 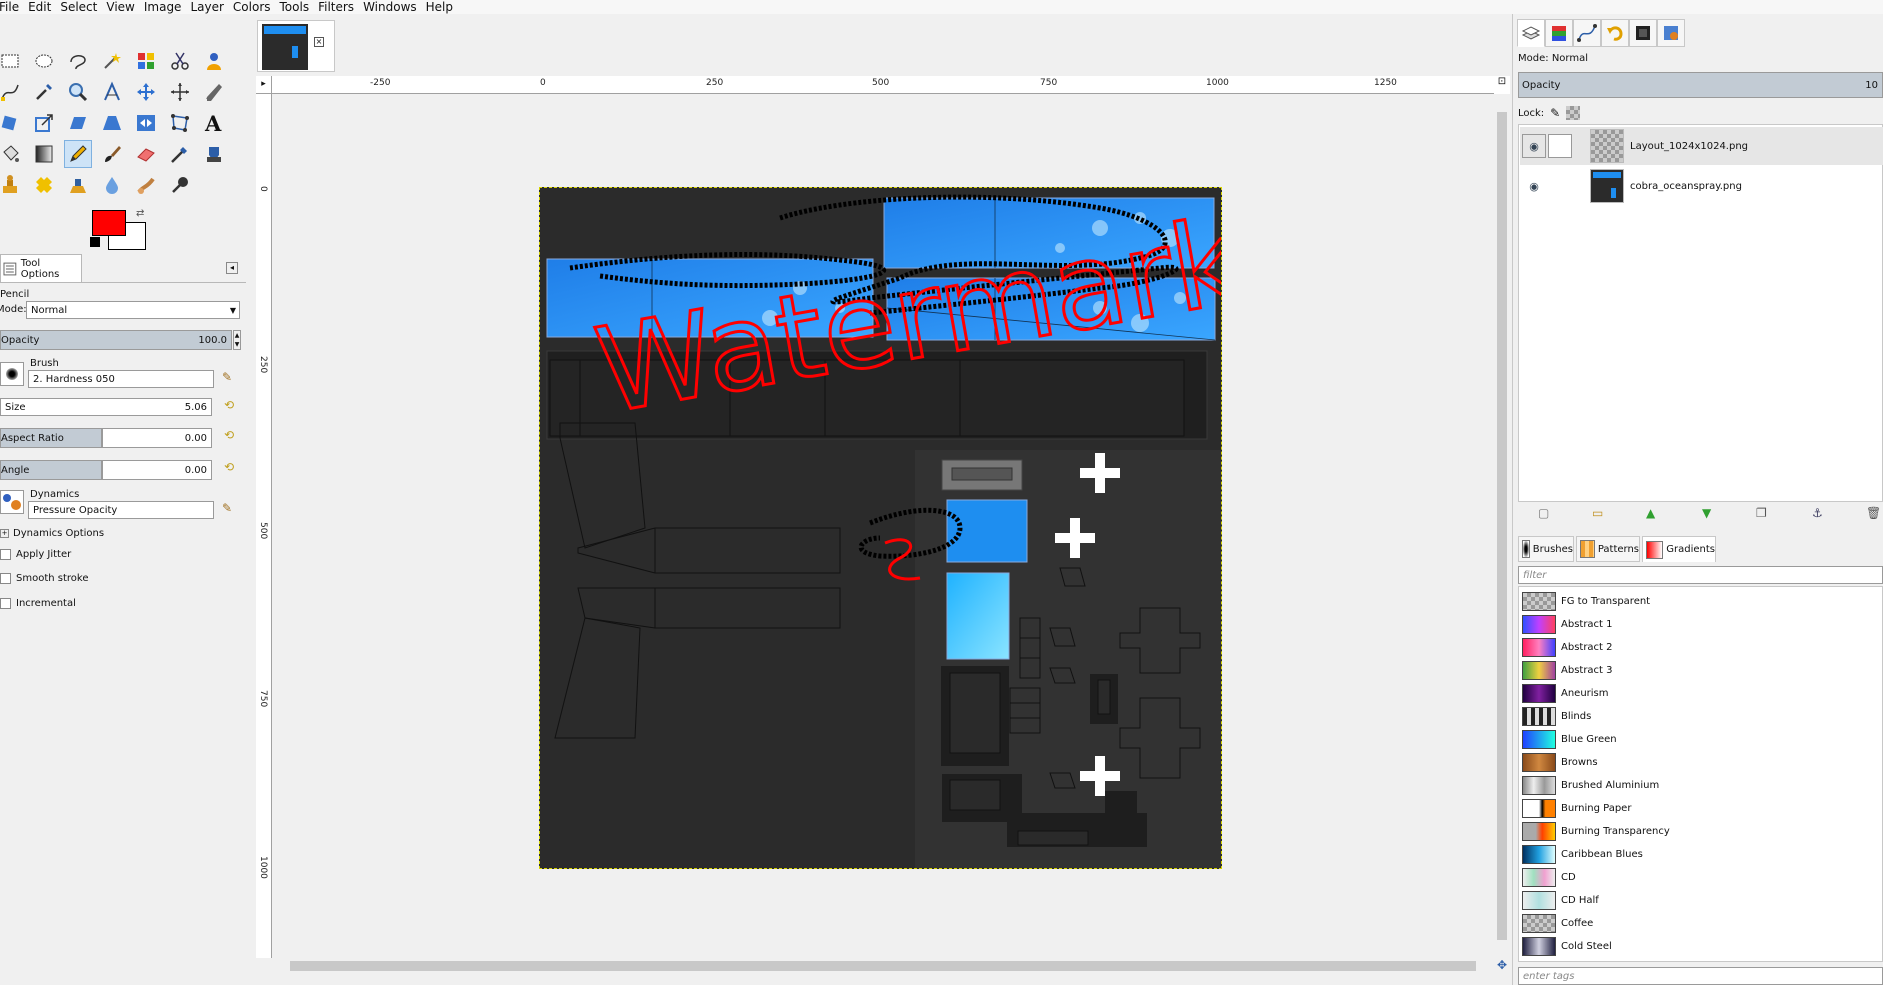 I want to click on edit-dynamics-icon: ✎, so click(x=227, y=508).